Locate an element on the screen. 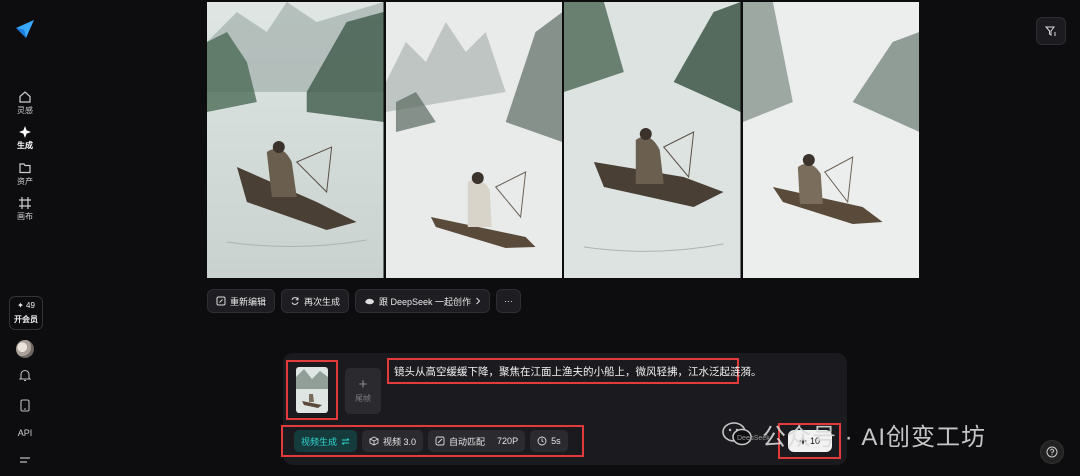 This screenshot has height=476, width=1080. generation-options: 视频生成 视频 3.0 自动匹配 720P 5s is located at coordinates (432, 441).